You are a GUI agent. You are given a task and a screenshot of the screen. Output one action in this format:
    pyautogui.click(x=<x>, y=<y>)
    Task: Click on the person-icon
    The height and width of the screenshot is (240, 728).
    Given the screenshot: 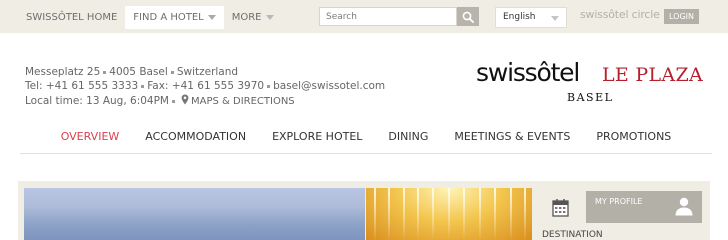 What is the action you would take?
    pyautogui.click(x=684, y=206)
    